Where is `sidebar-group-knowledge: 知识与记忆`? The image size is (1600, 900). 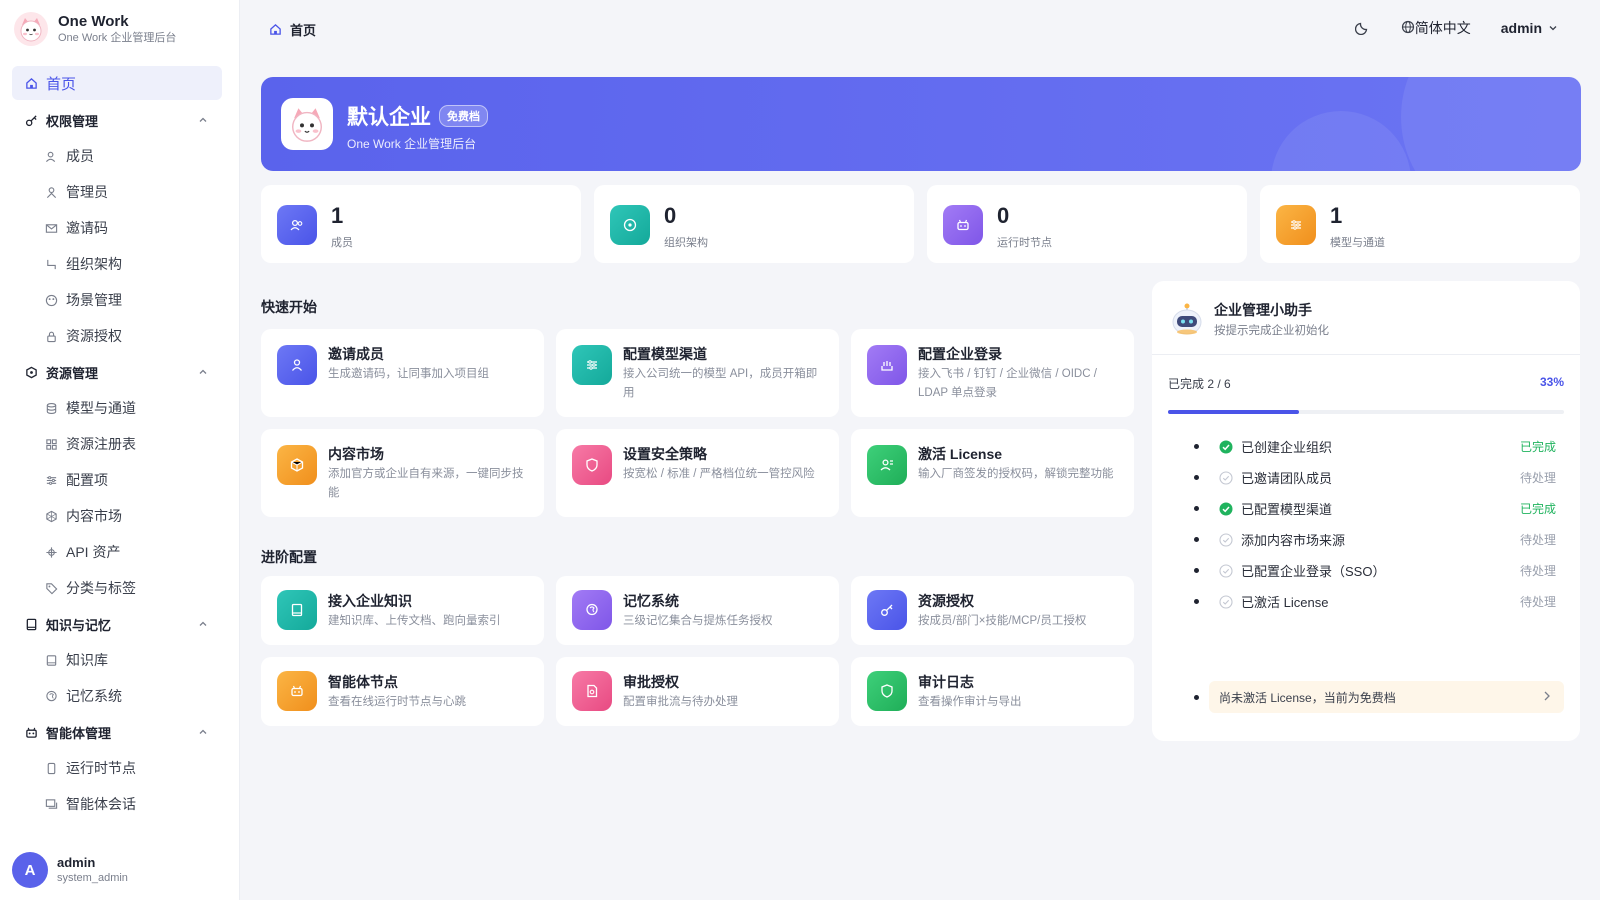 sidebar-group-knowledge: 知识与记忆 is located at coordinates (117, 624).